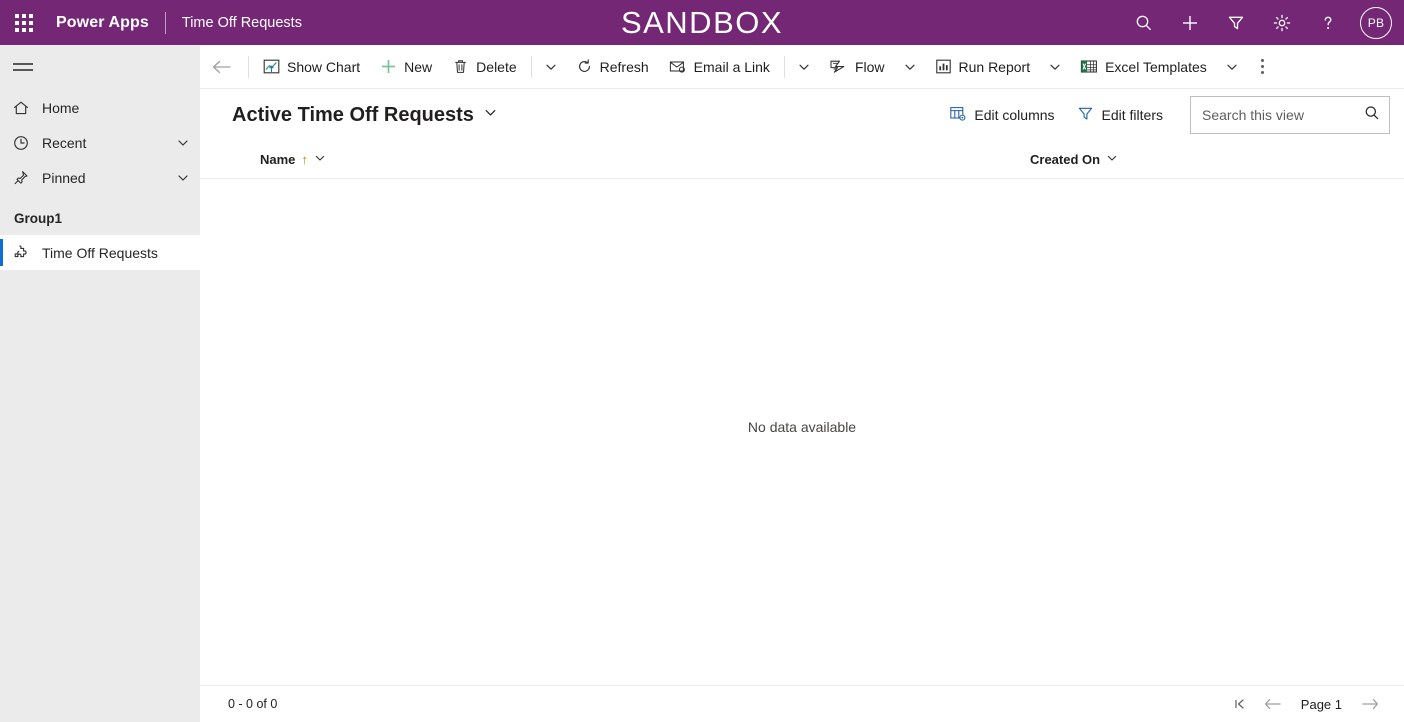 The height and width of the screenshot is (722, 1404). I want to click on new-label: New, so click(418, 66).